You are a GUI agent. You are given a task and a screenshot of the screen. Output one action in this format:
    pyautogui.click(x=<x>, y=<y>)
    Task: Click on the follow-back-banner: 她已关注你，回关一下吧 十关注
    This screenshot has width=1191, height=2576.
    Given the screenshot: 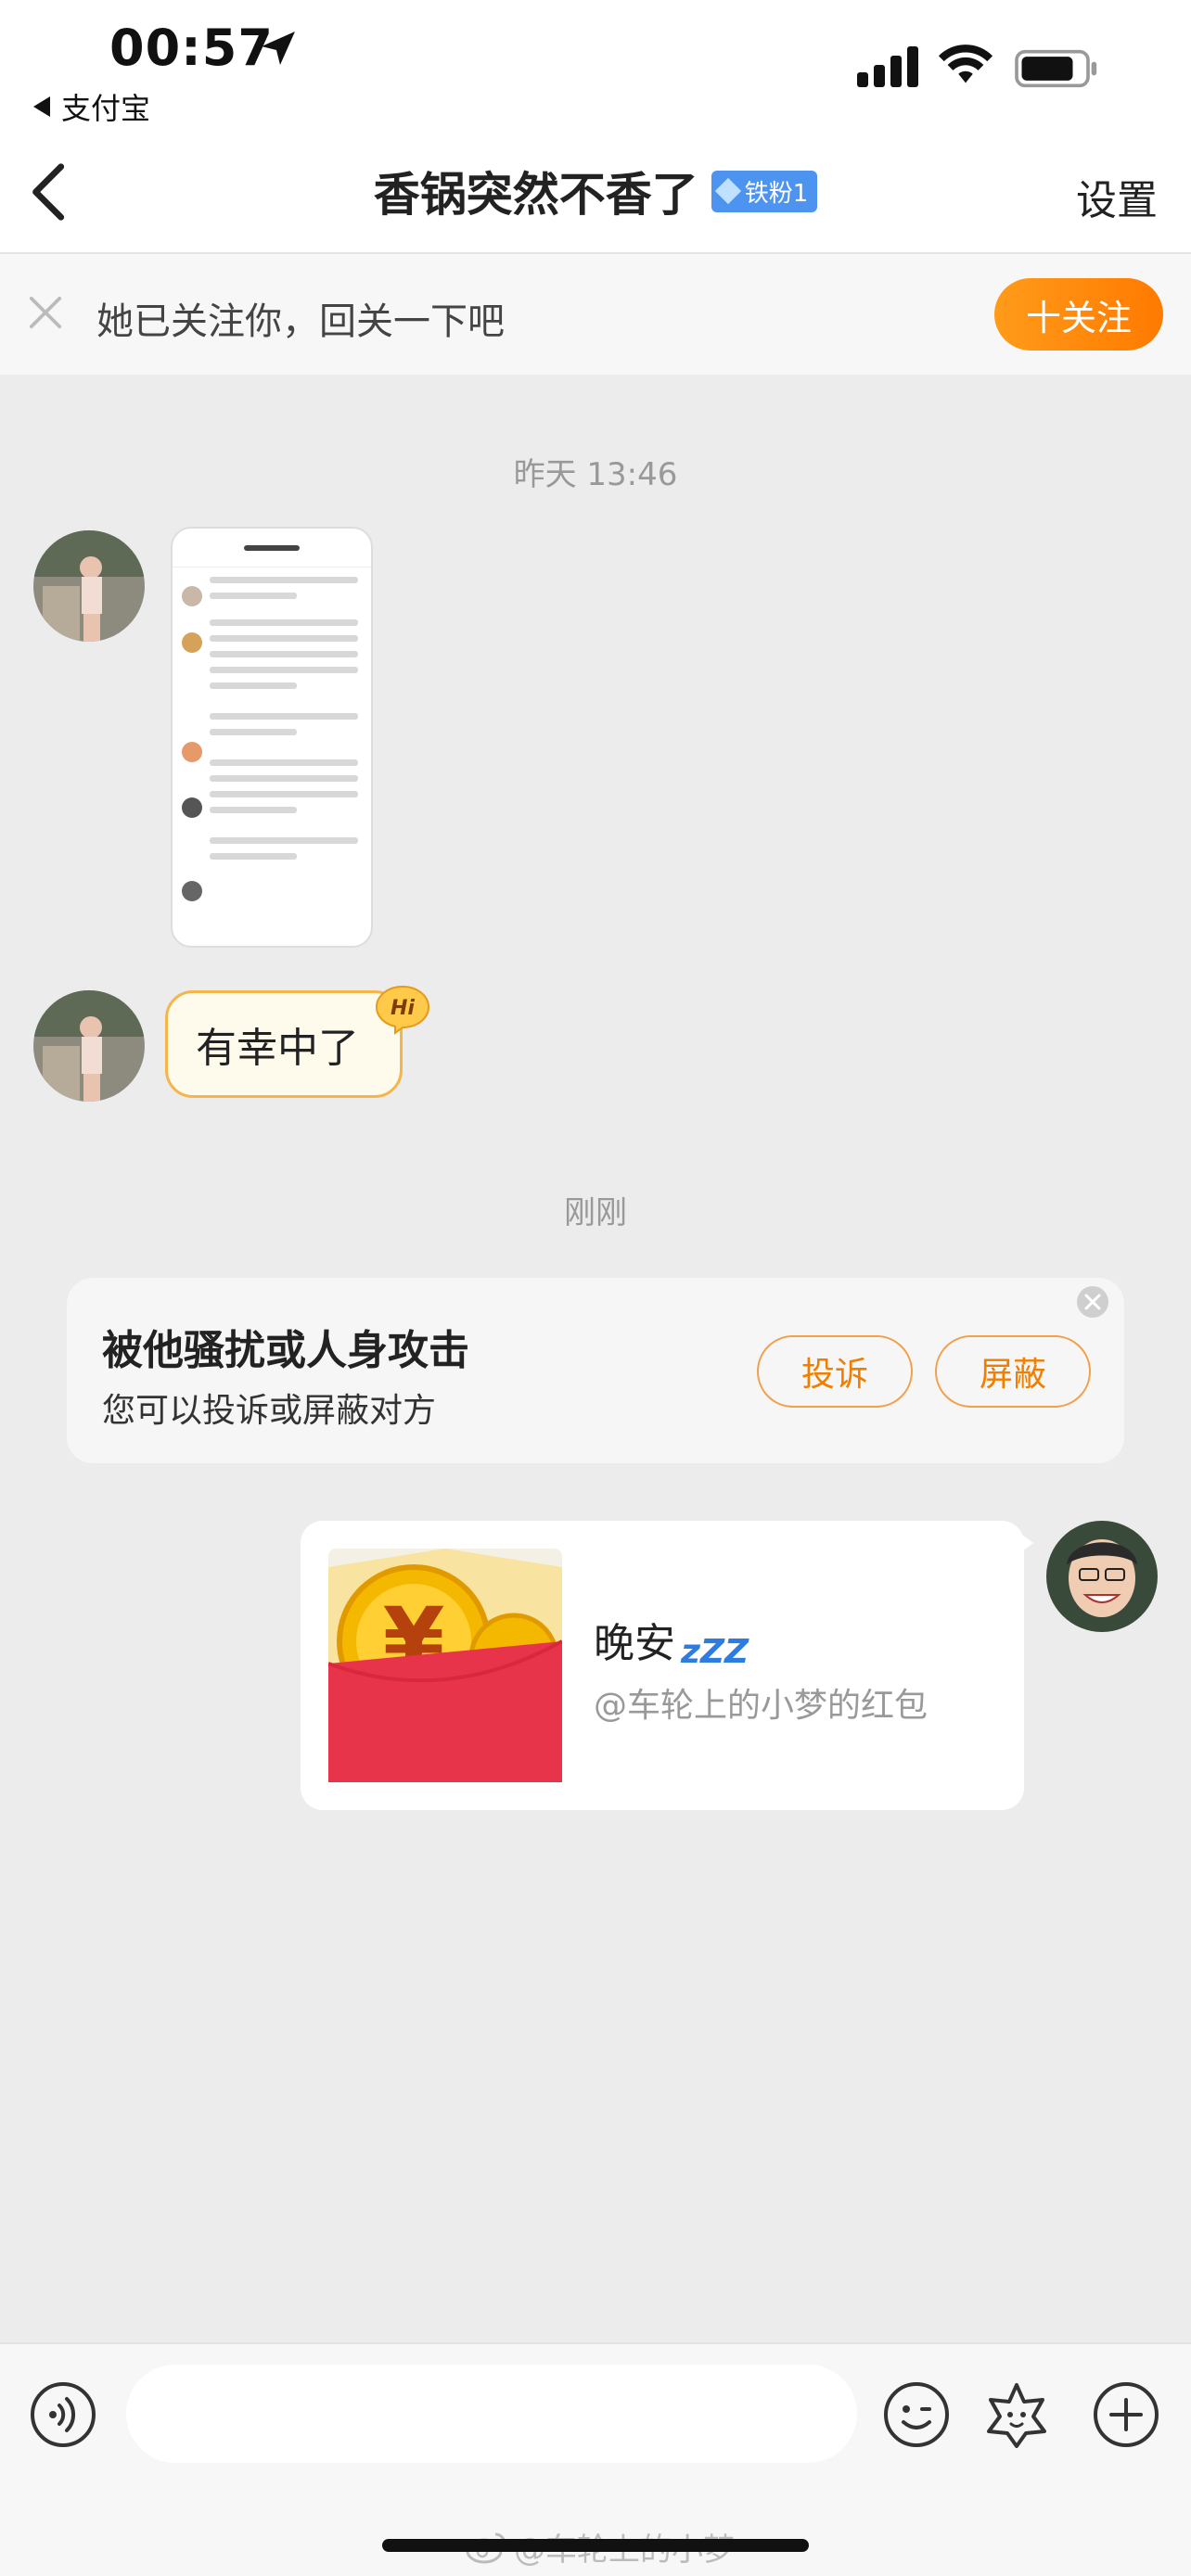 What is the action you would take?
    pyautogui.click(x=595, y=314)
    